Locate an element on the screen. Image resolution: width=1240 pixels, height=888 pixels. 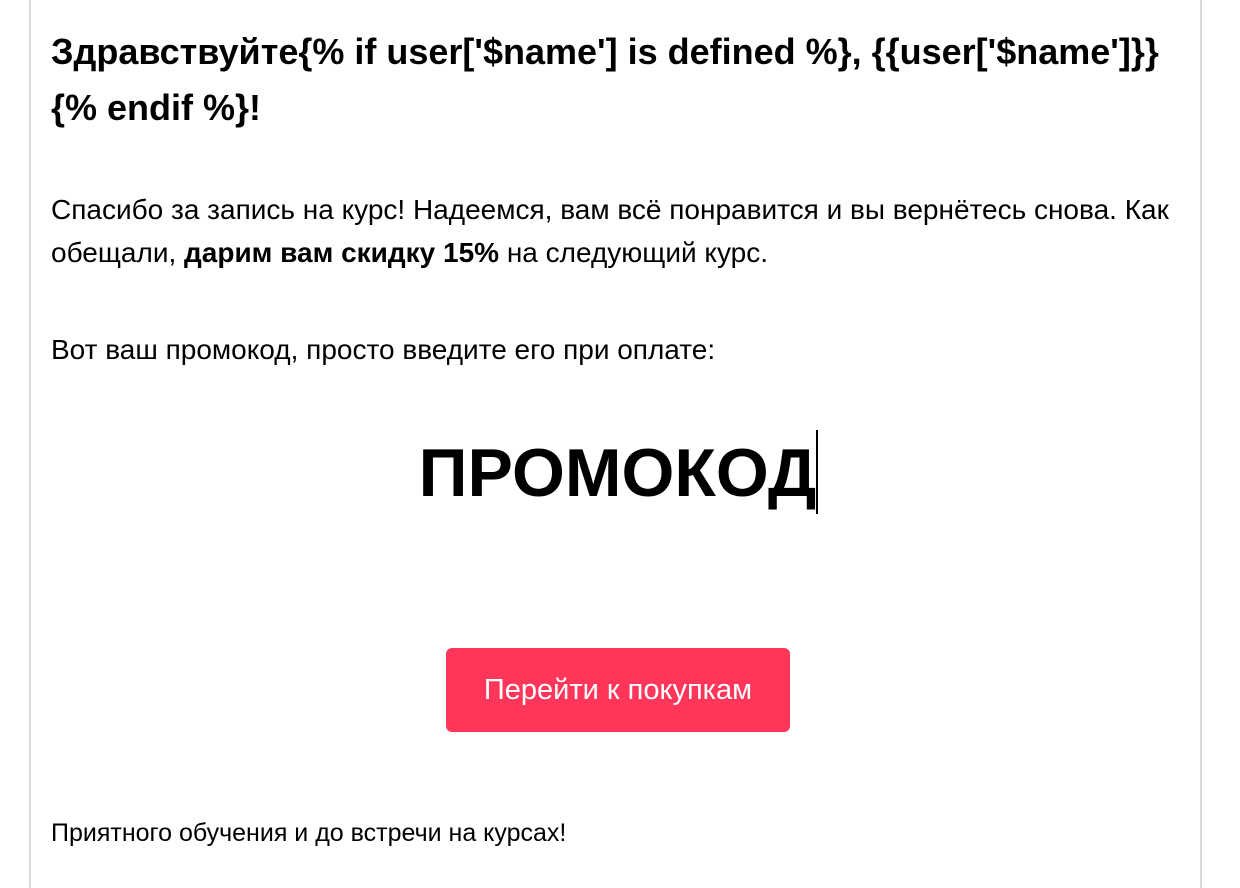
promo-code-block: ПРОМОКОД is located at coordinates (618, 473).